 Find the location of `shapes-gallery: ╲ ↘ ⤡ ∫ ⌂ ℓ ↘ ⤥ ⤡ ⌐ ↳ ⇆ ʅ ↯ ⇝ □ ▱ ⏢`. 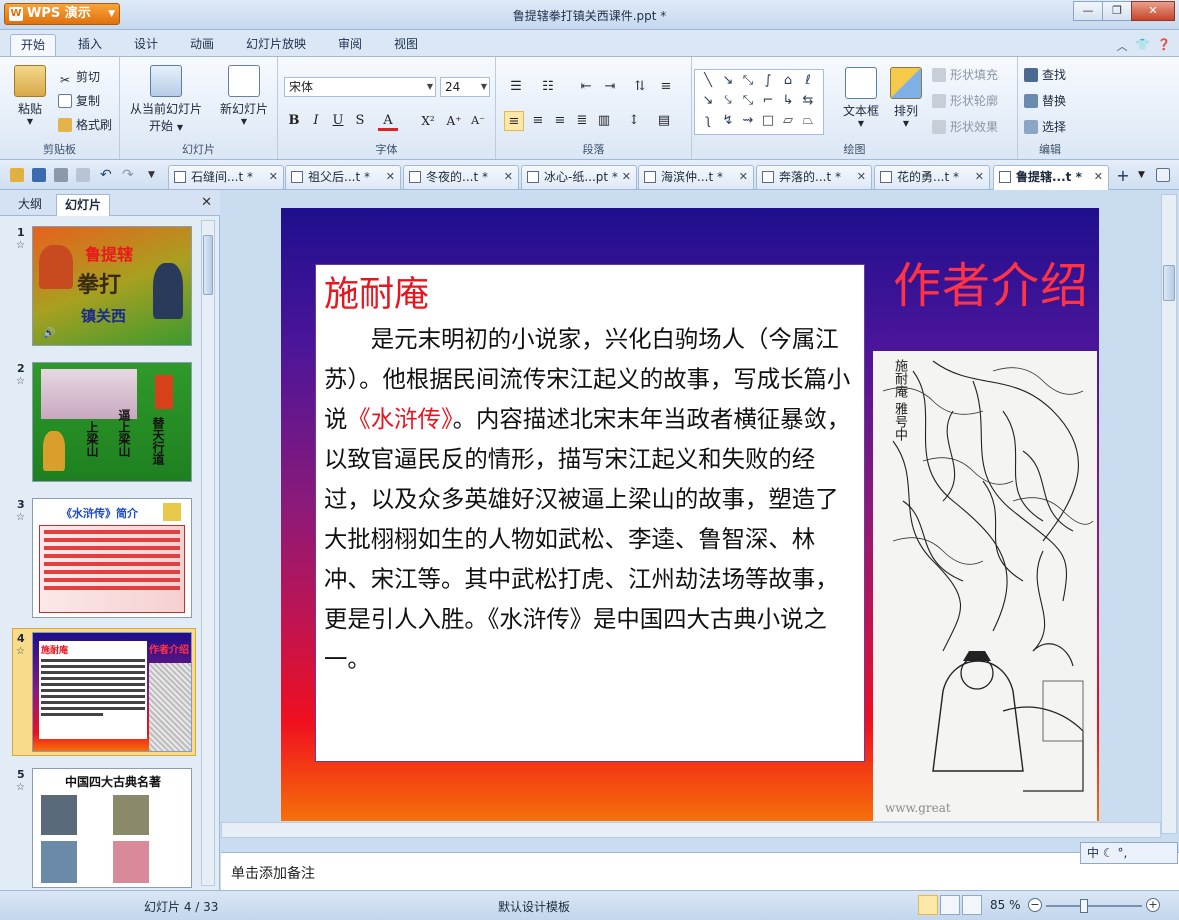

shapes-gallery: ╲ ↘ ⤡ ∫ ⌂ ℓ ↘ ⤥ ⤡ ⌐ ↳ ⇆ ʅ ↯ ⇝ □ ▱ ⏢ is located at coordinates (759, 102).